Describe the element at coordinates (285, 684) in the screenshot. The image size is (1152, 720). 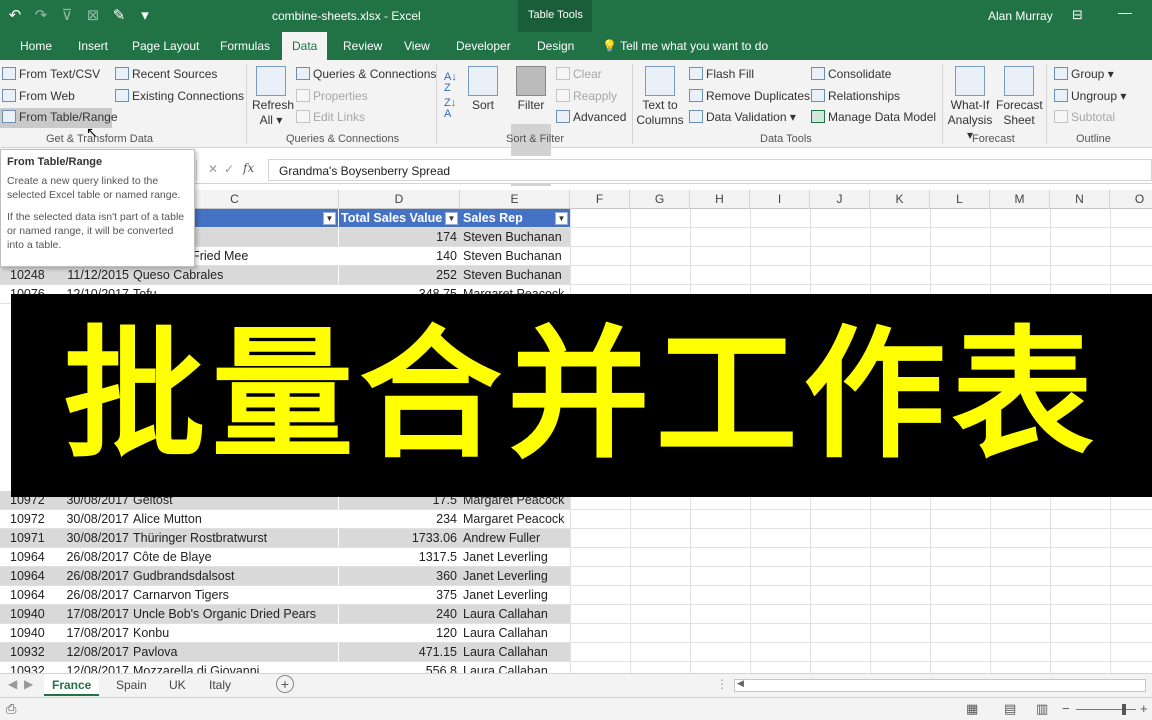
I see `new-sheet-icon: +` at that location.